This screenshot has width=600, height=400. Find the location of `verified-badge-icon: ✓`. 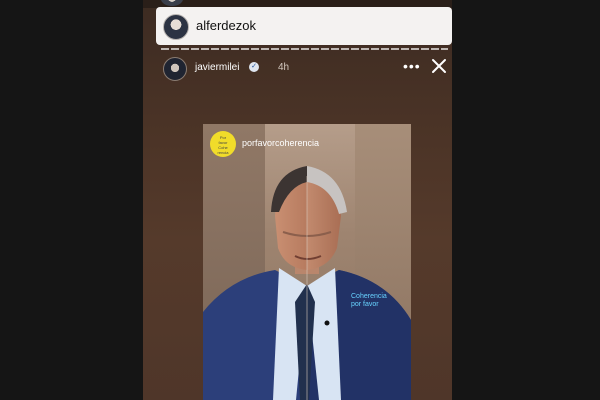

verified-badge-icon: ✓ is located at coordinates (254, 67).